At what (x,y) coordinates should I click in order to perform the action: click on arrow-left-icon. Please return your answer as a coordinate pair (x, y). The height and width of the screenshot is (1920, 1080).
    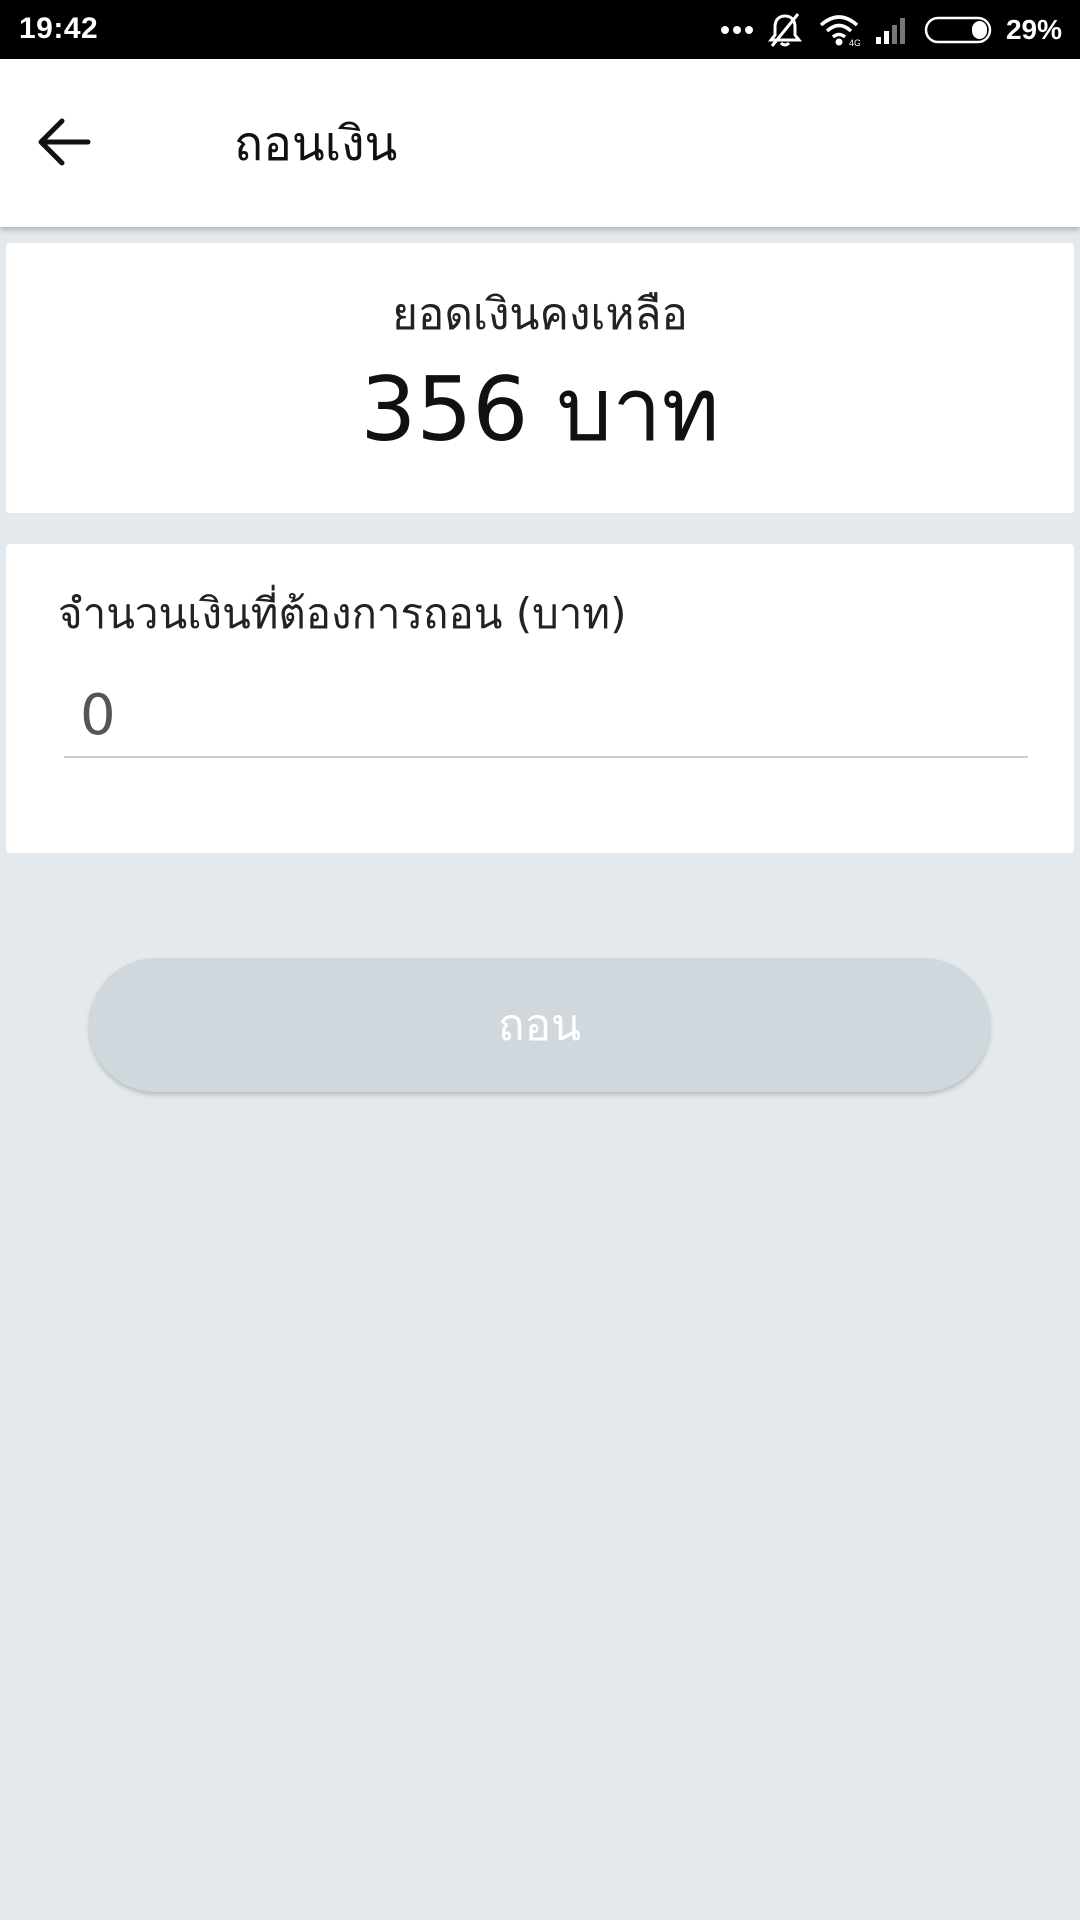
    Looking at the image, I should click on (64, 144).